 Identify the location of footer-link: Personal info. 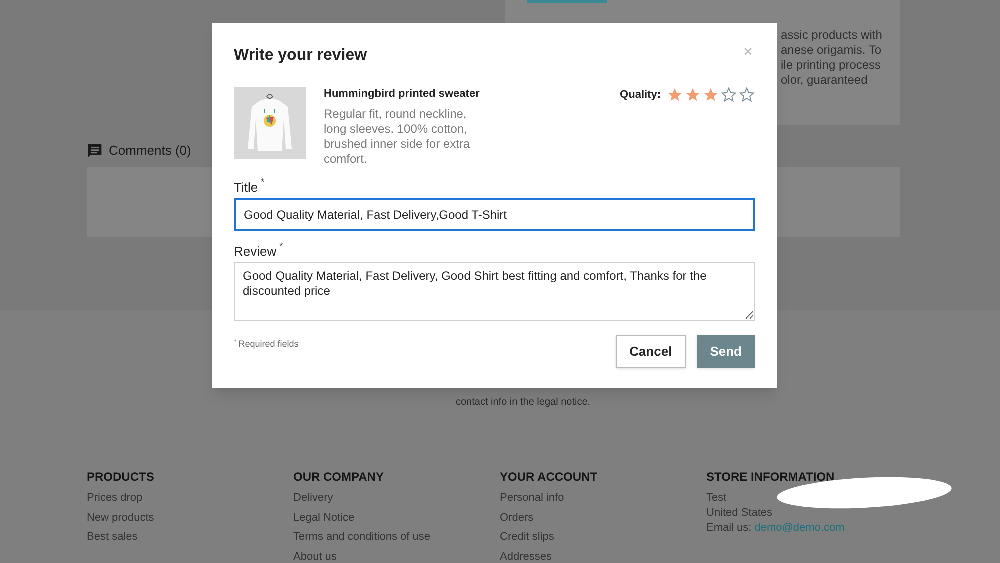
(532, 498).